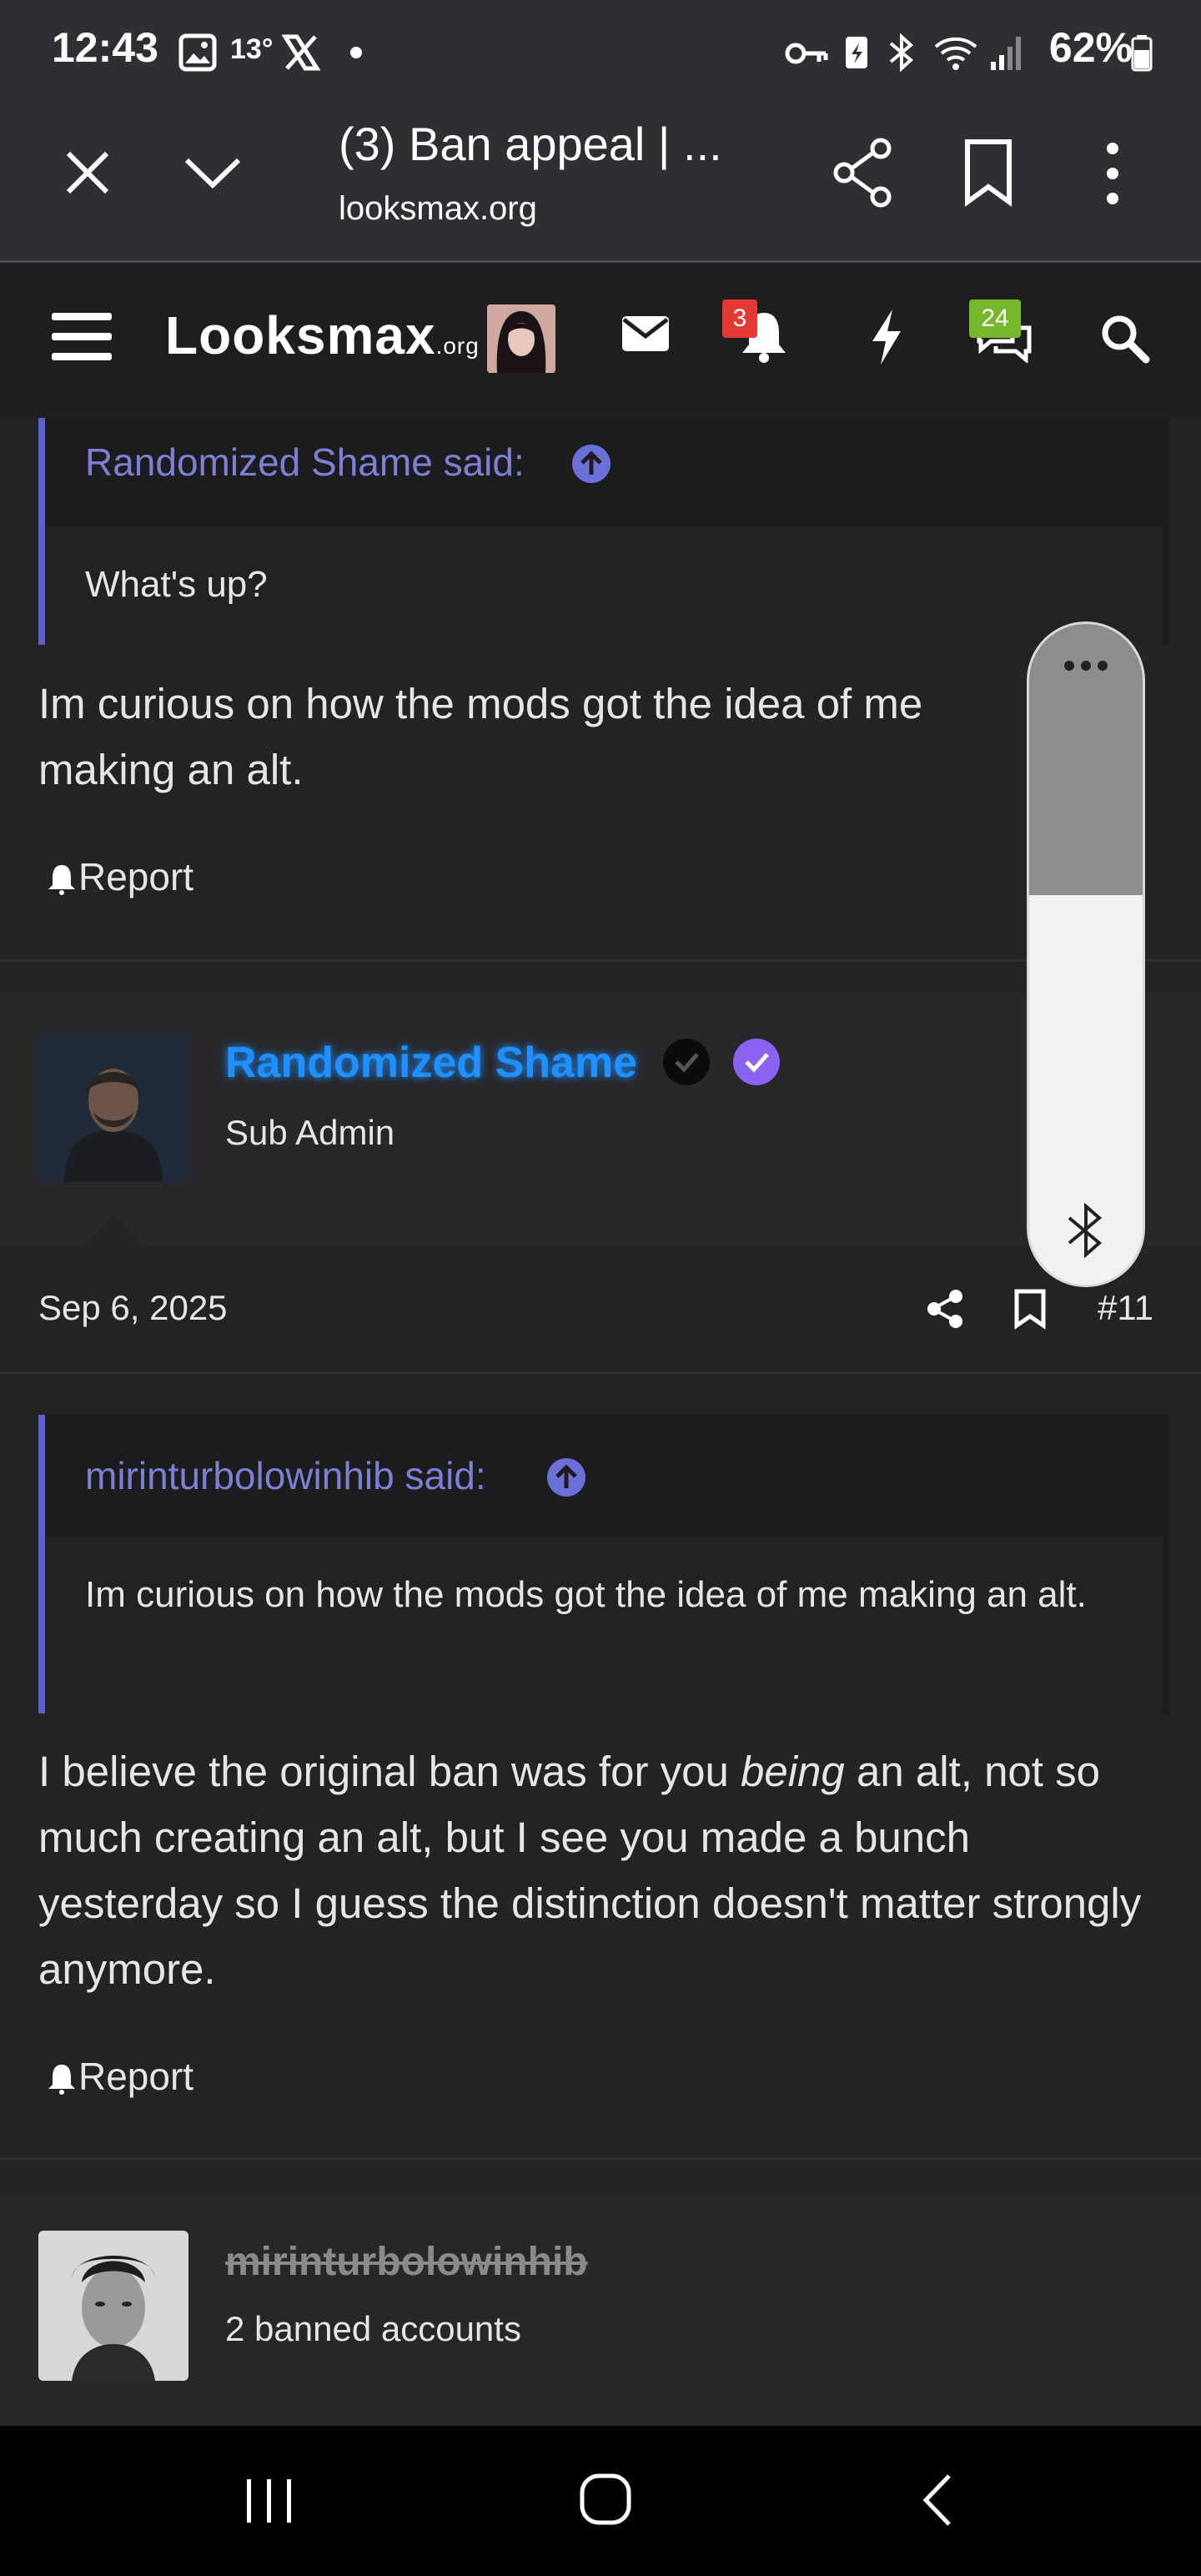  Describe the element at coordinates (606, 2499) in the screenshot. I see `home-icon` at that location.